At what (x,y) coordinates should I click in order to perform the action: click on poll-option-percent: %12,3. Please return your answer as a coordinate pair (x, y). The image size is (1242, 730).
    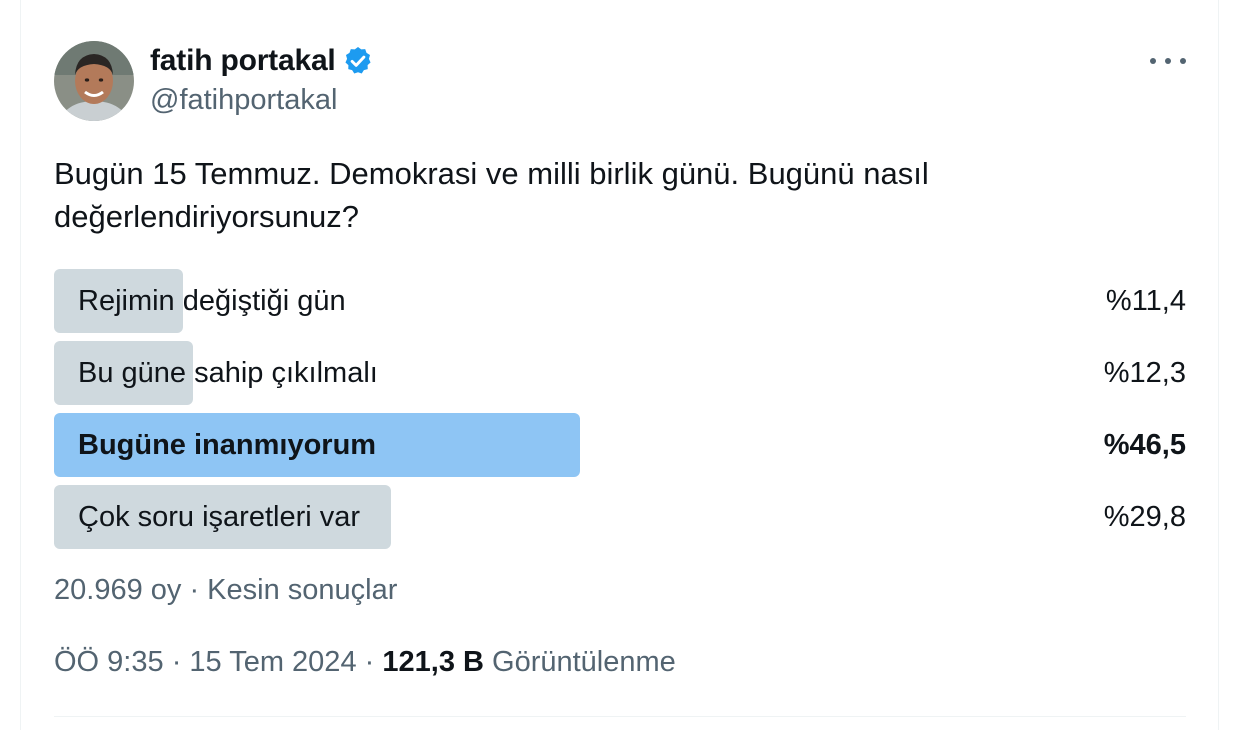
    Looking at the image, I should click on (1144, 373).